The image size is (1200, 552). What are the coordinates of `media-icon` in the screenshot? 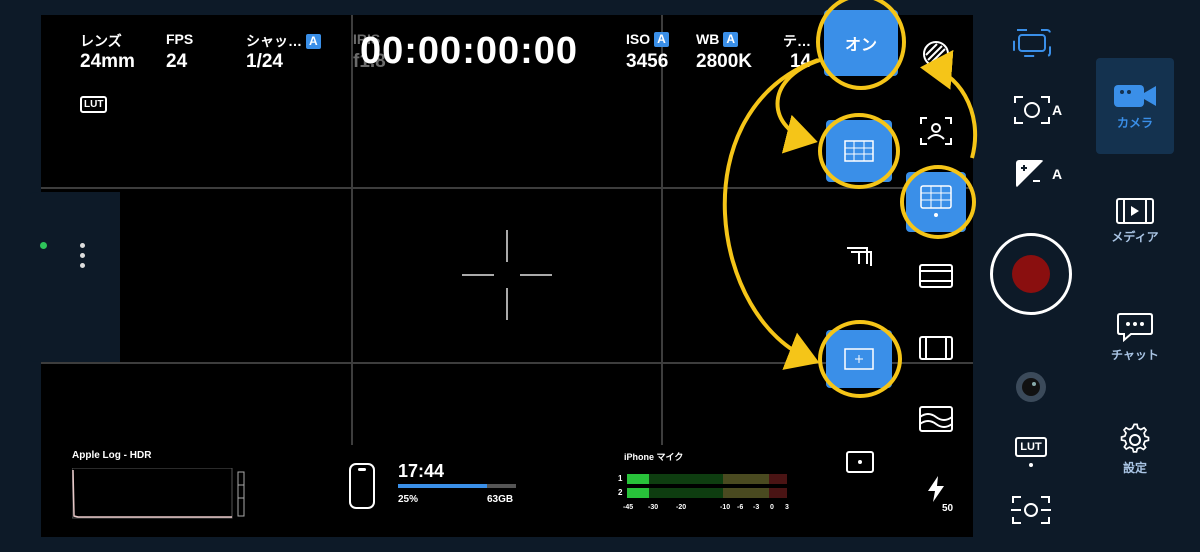 It's located at (1135, 211).